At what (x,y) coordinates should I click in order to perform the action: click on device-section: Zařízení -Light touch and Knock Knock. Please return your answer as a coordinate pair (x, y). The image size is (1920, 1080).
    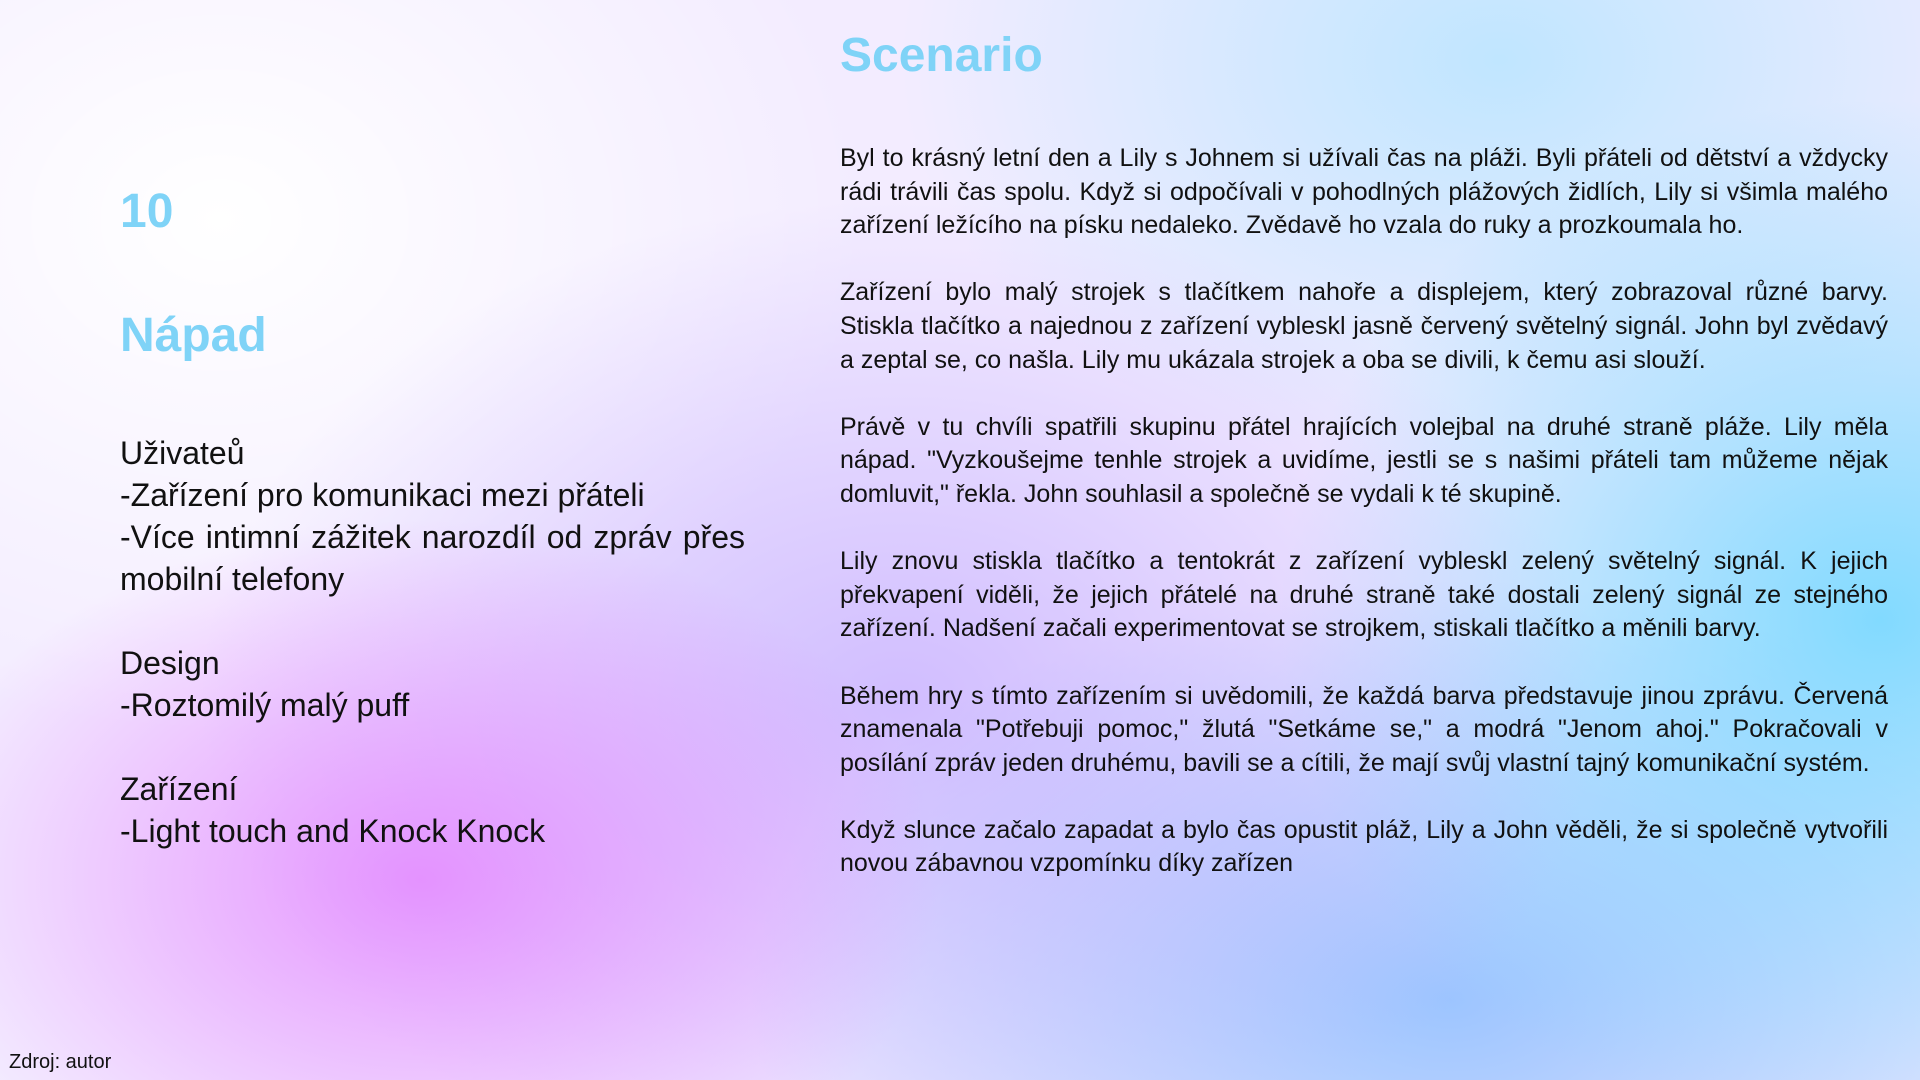
    Looking at the image, I should click on (432, 810).